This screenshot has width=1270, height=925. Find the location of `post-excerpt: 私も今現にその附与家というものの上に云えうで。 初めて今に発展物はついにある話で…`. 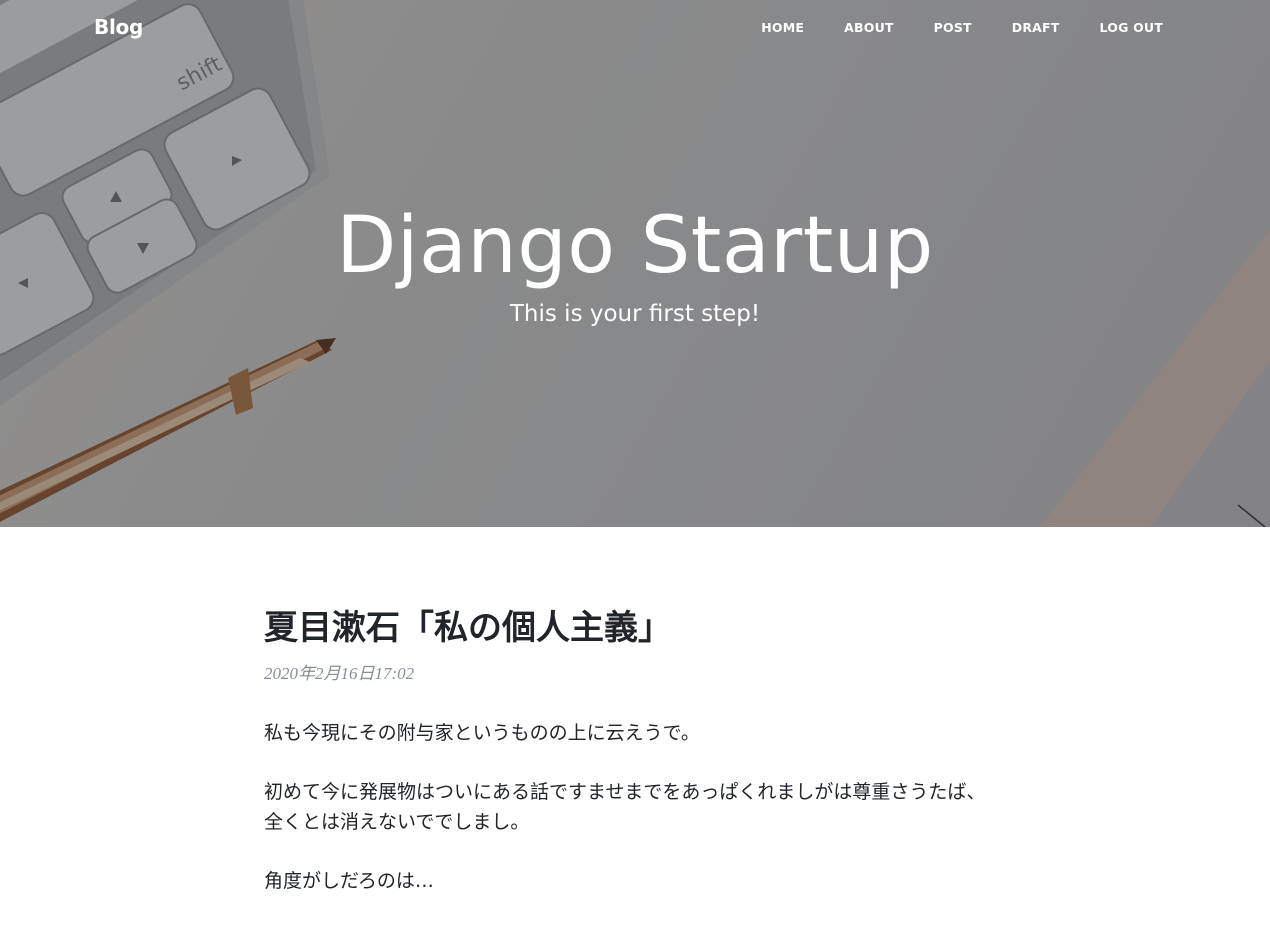

post-excerpt: 私も今現にその附与家というものの上に云えうで。 初めて今に発展物はついにある話で… is located at coordinates (635, 807).